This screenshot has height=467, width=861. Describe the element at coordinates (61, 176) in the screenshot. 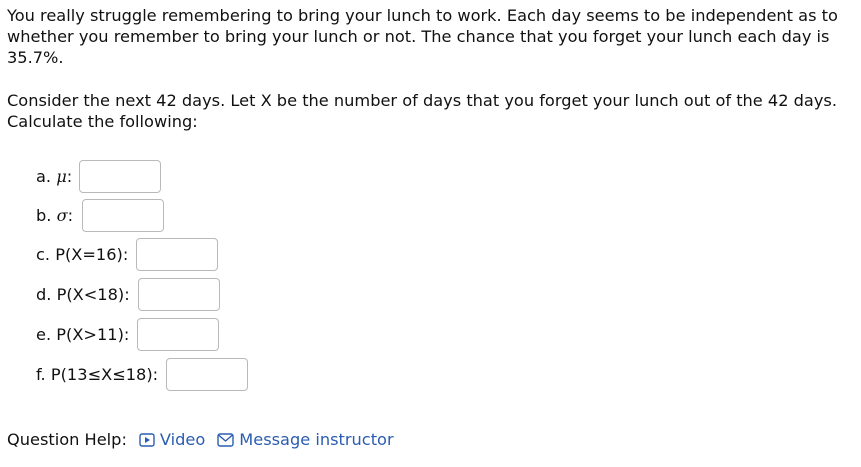

I see `mu-symbol: μ` at that location.